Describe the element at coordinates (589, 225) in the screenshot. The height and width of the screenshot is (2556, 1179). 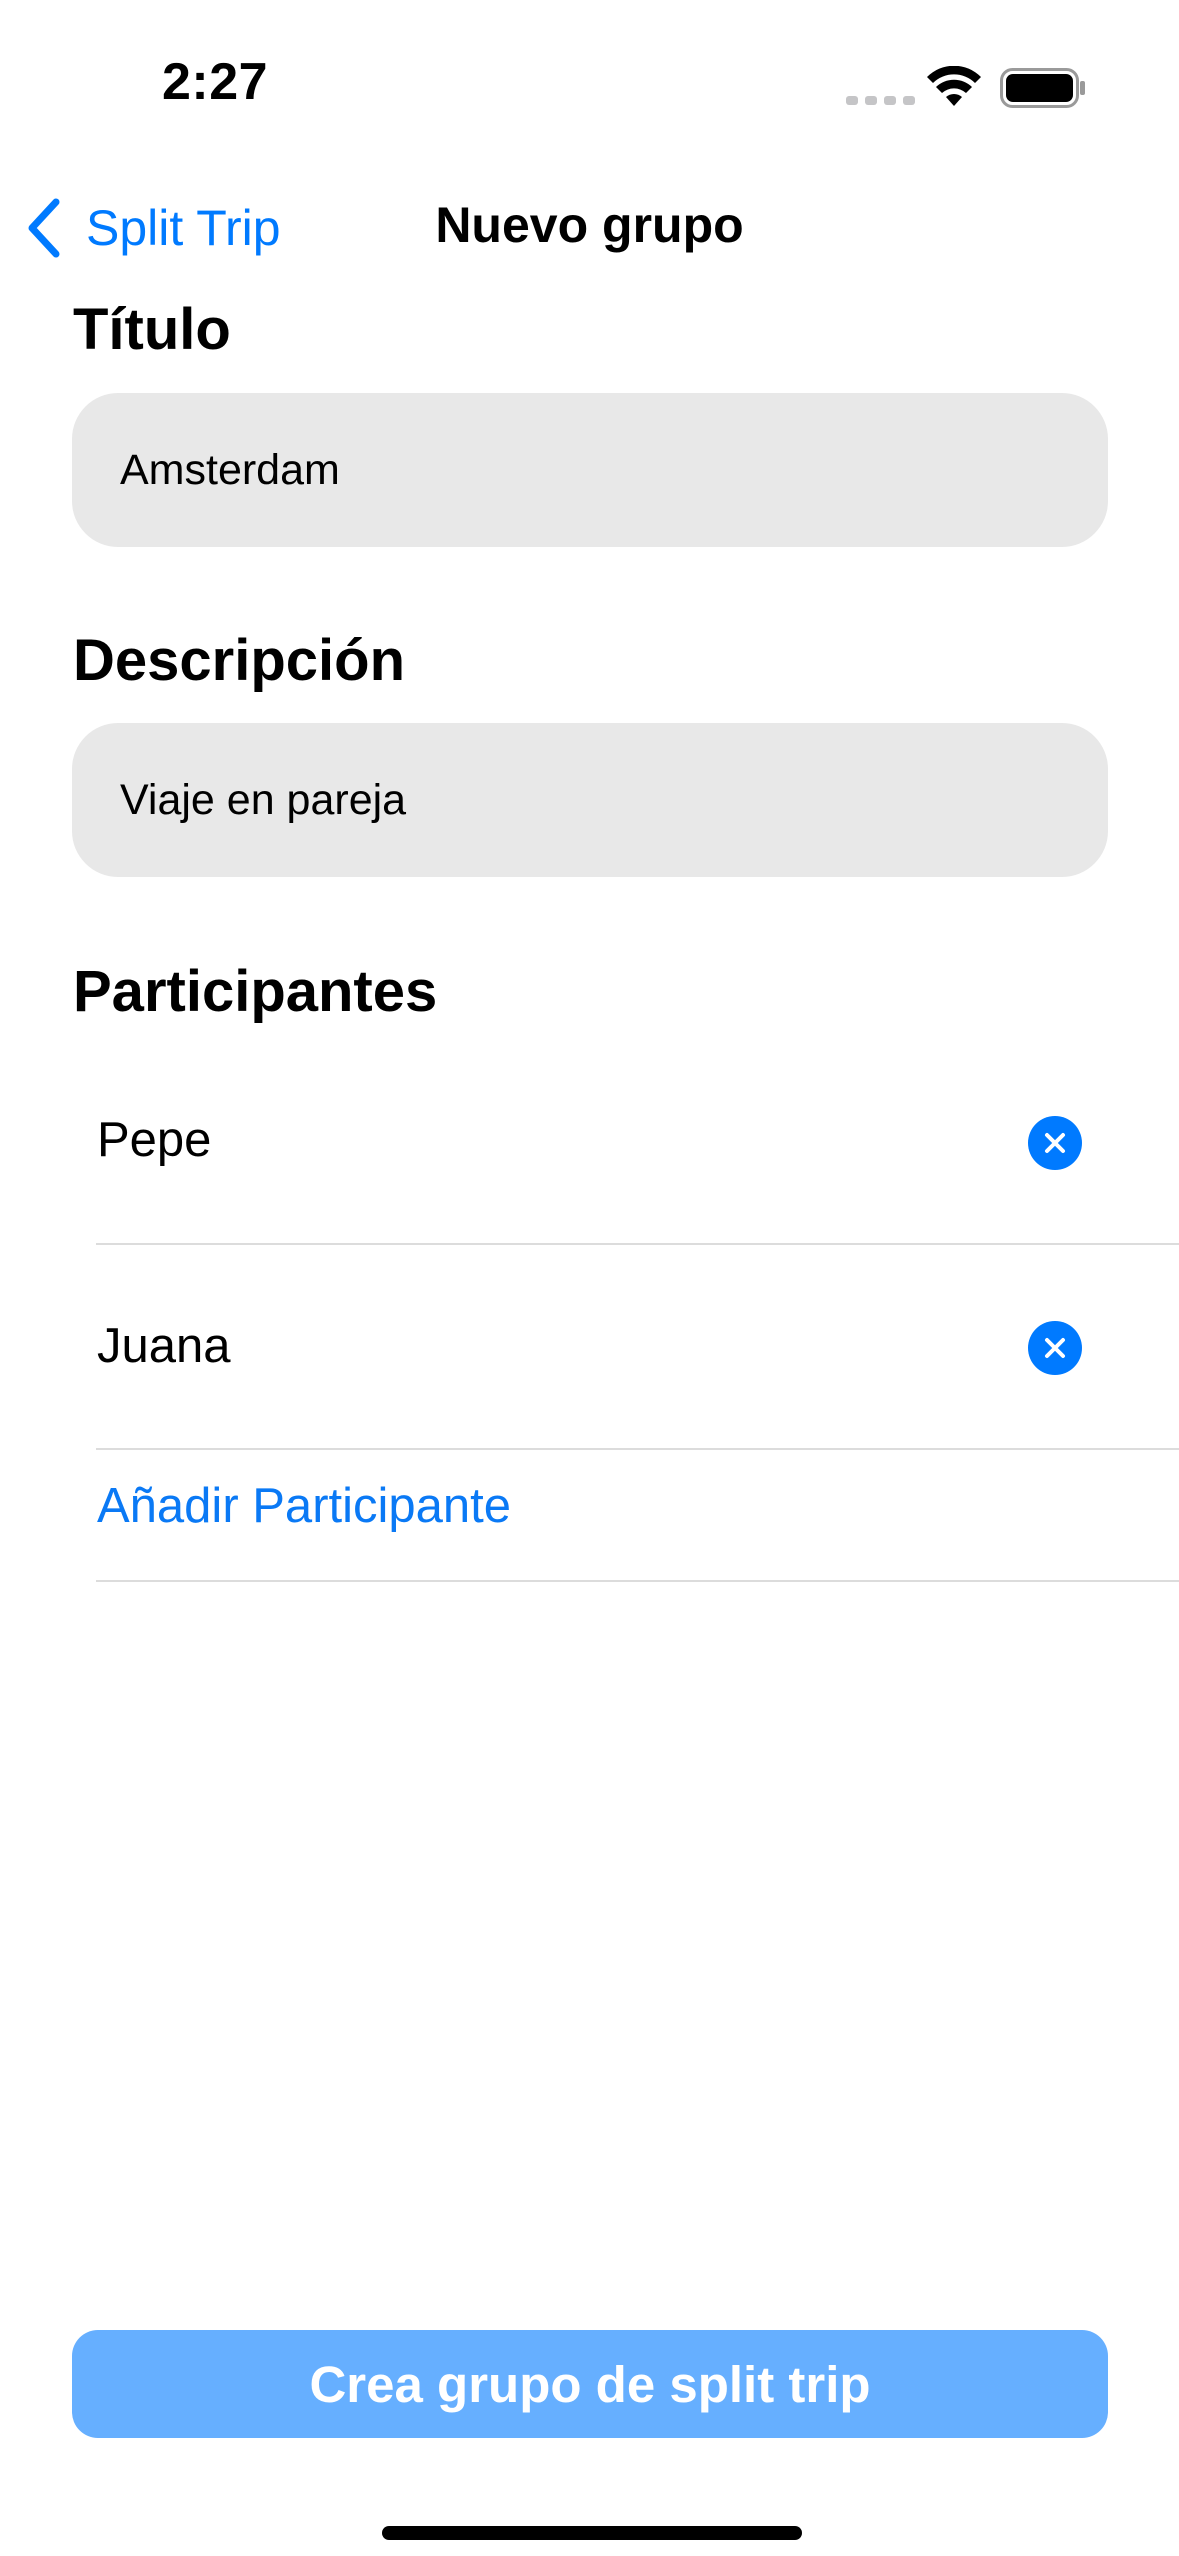
I see `page-title: Nuevo grupo` at that location.